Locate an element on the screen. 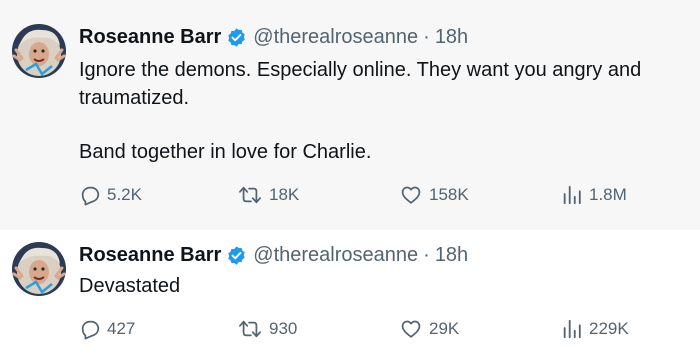  views-count: 1.8M is located at coordinates (608, 194).